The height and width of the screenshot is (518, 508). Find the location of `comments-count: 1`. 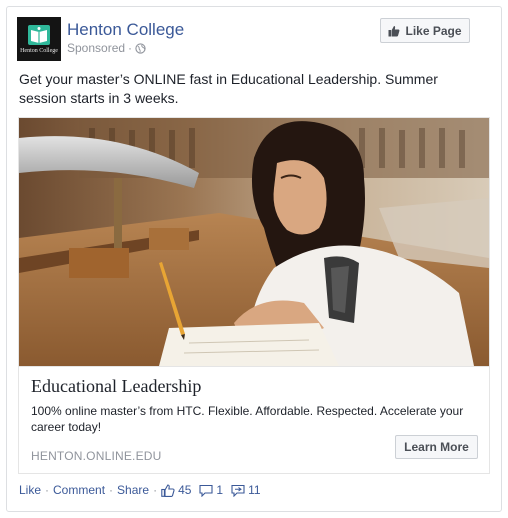

comments-count: 1 is located at coordinates (211, 490).